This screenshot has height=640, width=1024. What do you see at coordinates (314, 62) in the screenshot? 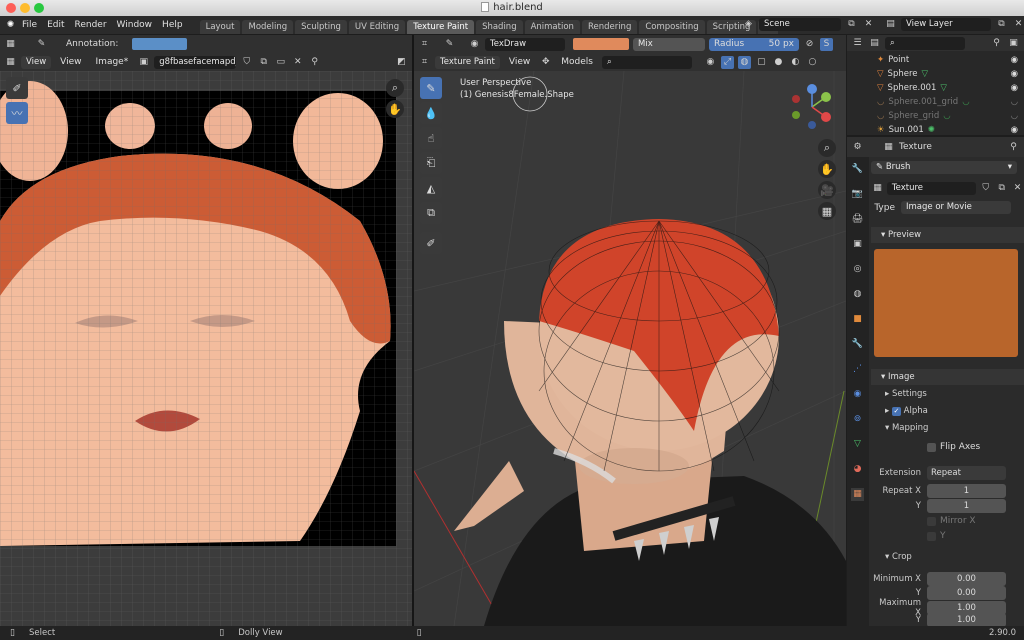
I see `pin-icon: ⚲` at bounding box center [314, 62].